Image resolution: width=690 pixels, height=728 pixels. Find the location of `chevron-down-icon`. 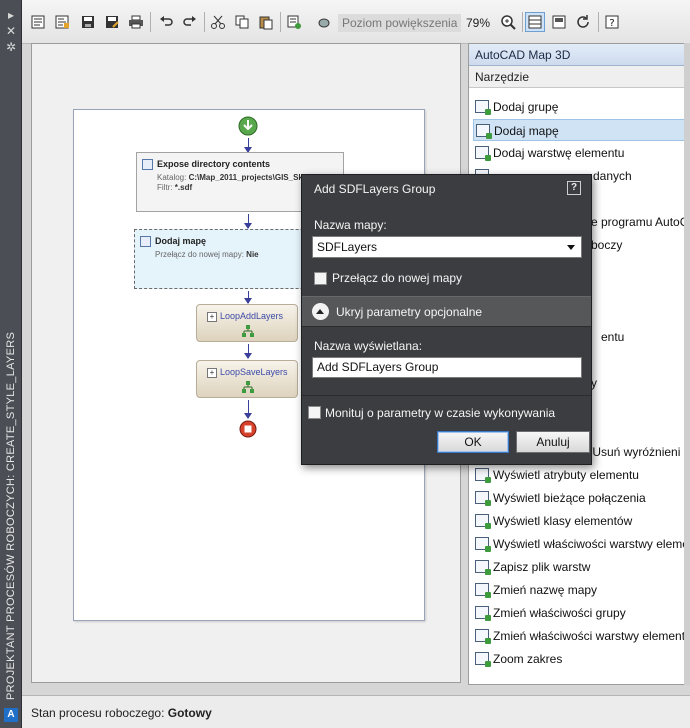

chevron-down-icon is located at coordinates (571, 247).